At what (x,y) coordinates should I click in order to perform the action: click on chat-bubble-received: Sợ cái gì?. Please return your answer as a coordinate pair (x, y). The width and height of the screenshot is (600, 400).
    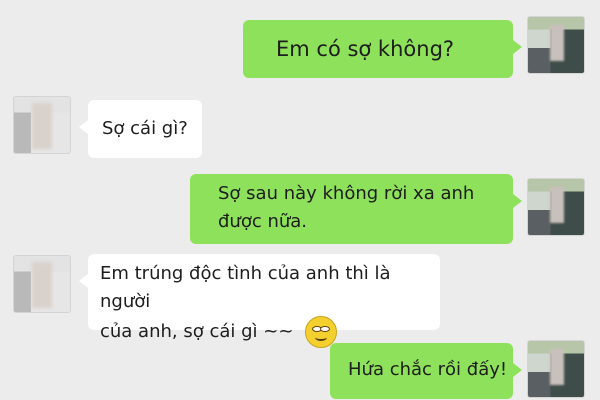
    Looking at the image, I should click on (140, 129).